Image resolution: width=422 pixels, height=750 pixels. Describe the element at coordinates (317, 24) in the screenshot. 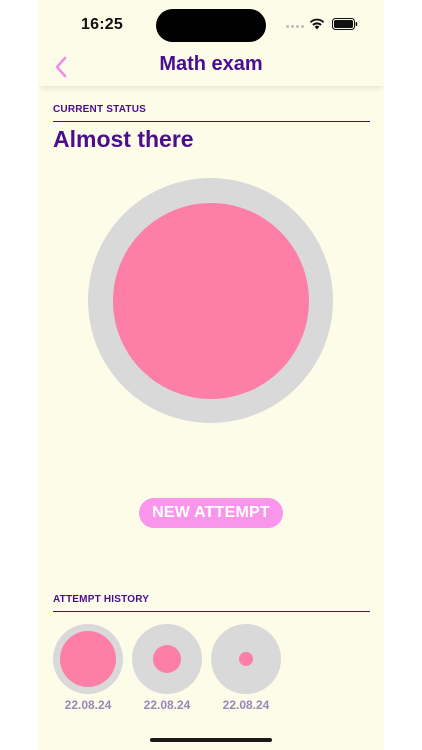

I see `wifi-icon` at that location.